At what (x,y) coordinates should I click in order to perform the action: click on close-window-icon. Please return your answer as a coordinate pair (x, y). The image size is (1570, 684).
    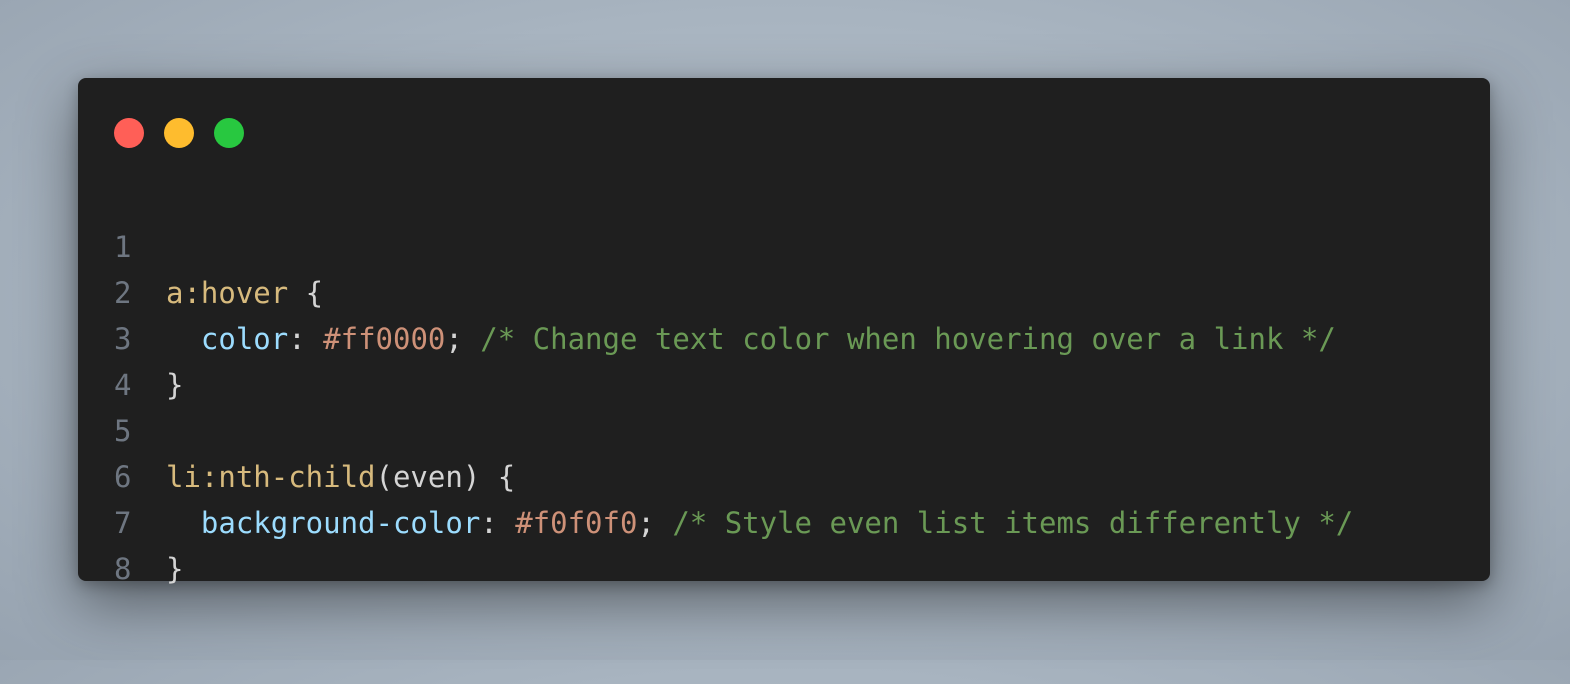
    Looking at the image, I should click on (129, 133).